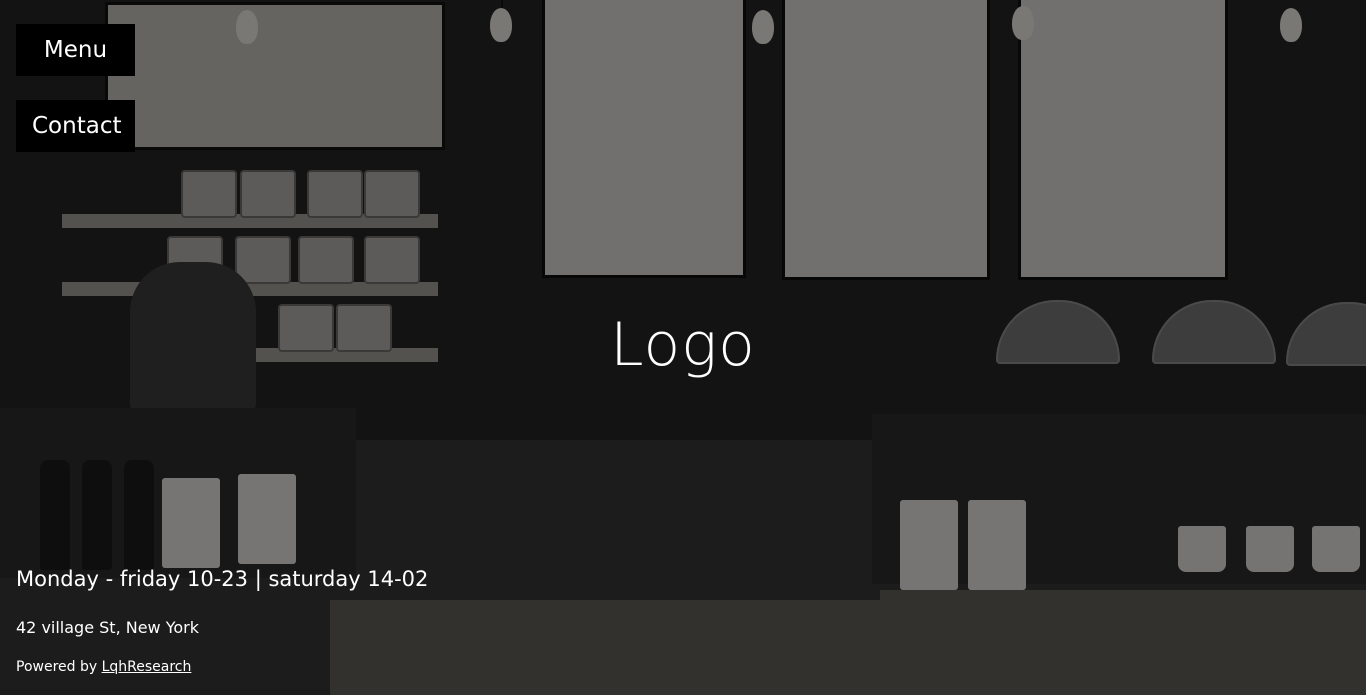  Describe the element at coordinates (59, 667) in the screenshot. I see `powered-by-prefix: Powered by` at that location.